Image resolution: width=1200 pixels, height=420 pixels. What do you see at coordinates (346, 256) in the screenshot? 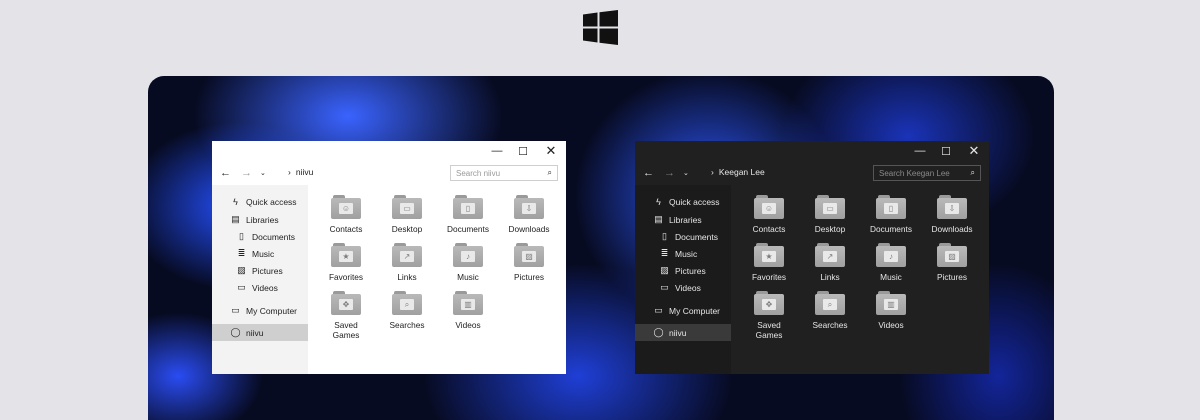
I see `folder-badge-glyph: ★` at bounding box center [346, 256].